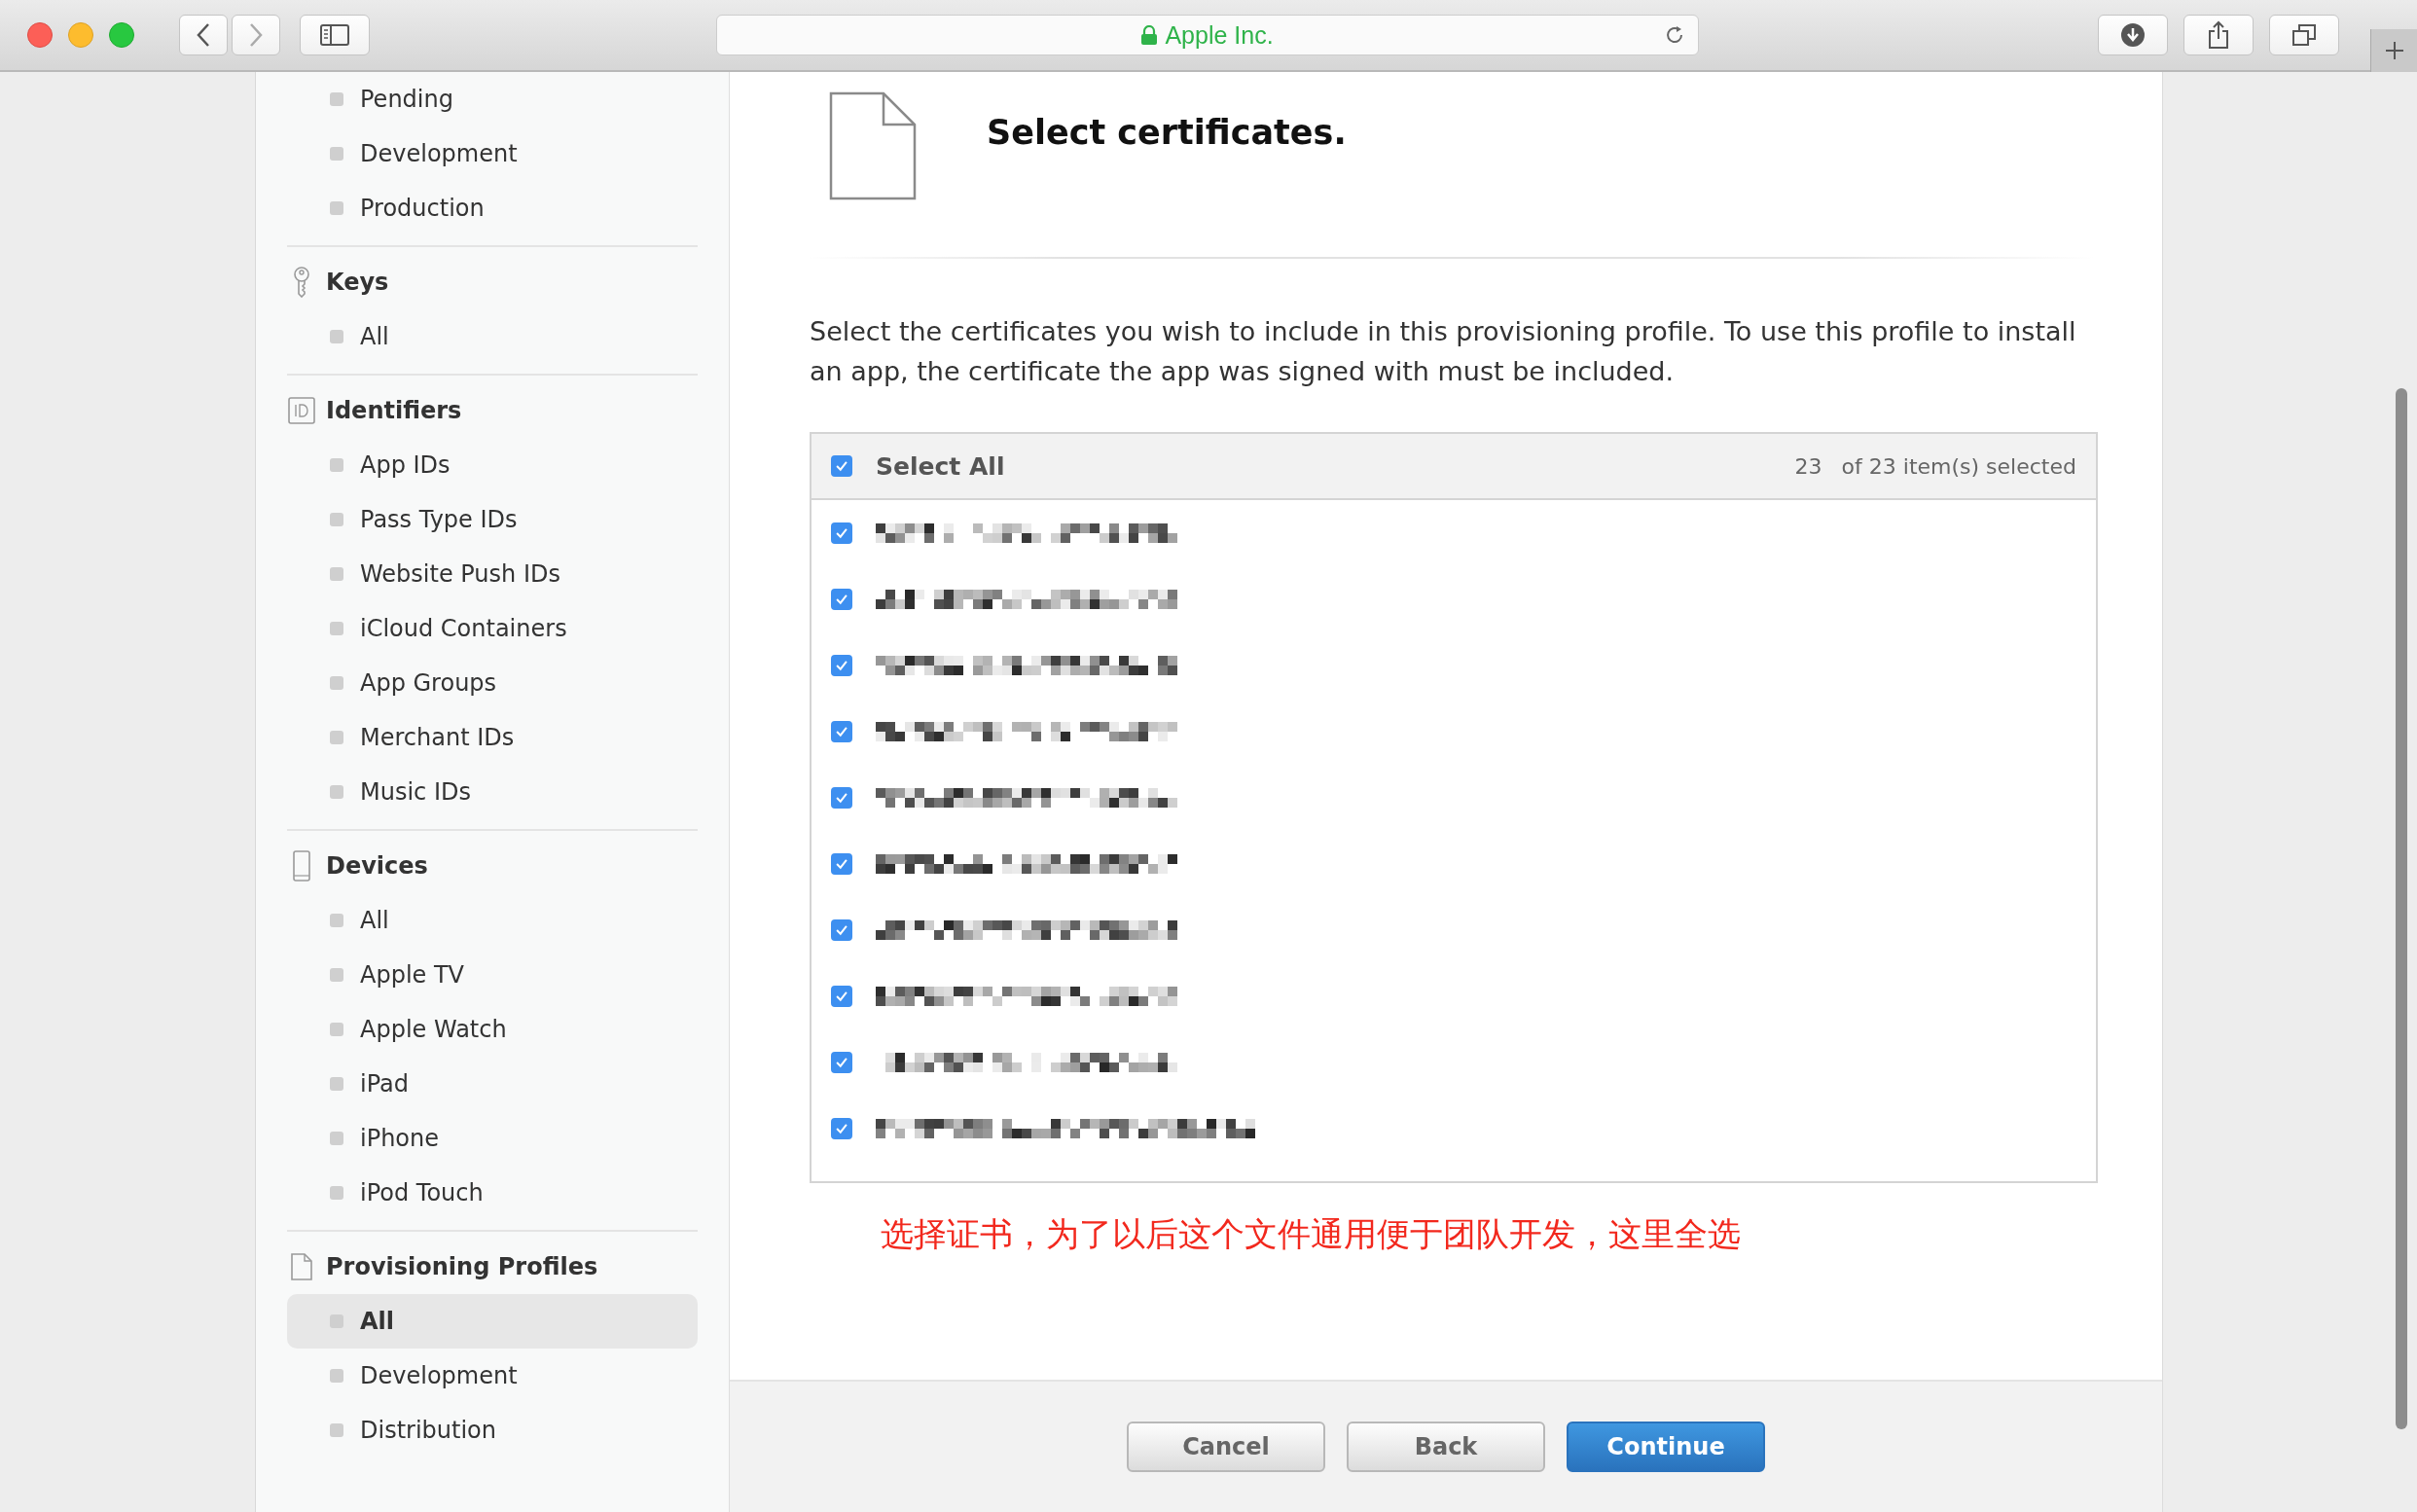 This screenshot has height=1512, width=2417. Describe the element at coordinates (940, 466) in the screenshot. I see `select-all-label: Select All` at that location.